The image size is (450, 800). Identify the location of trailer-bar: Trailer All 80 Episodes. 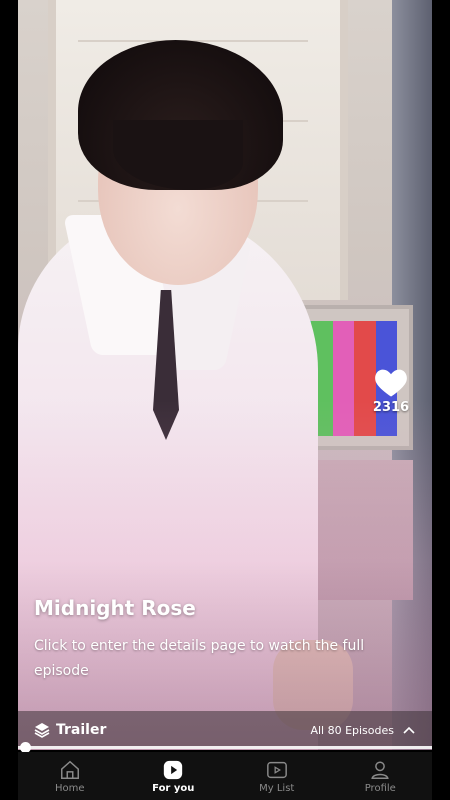
(225, 730).